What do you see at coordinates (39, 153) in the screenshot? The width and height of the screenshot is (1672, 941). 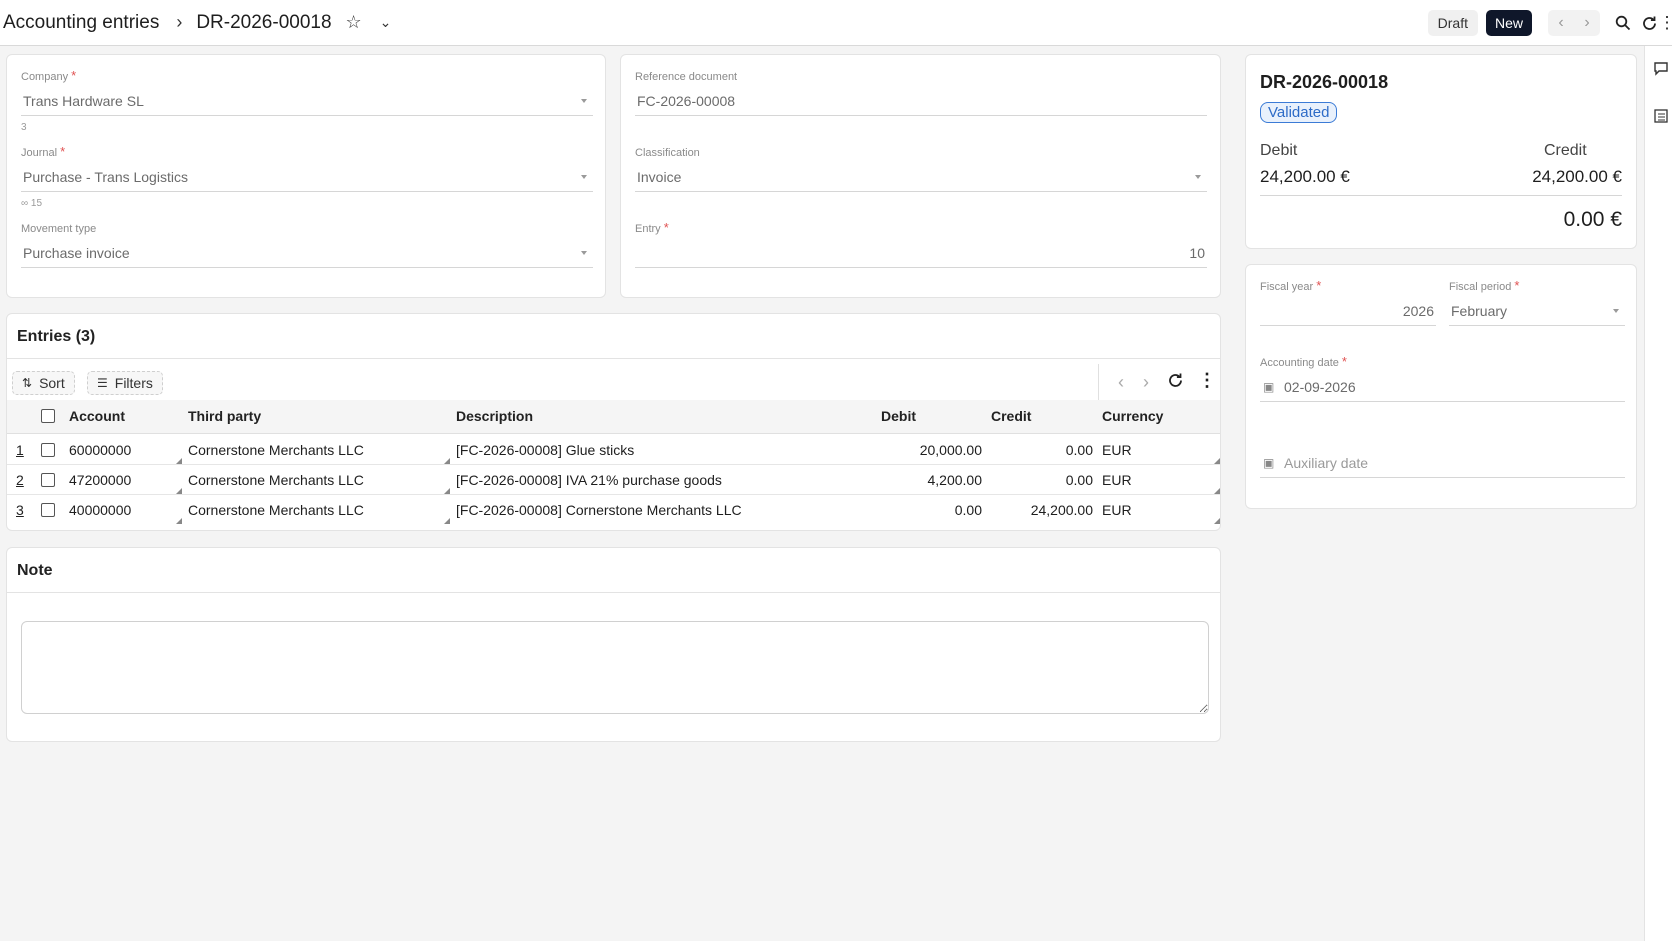 I see `journal-label: Journal` at bounding box center [39, 153].